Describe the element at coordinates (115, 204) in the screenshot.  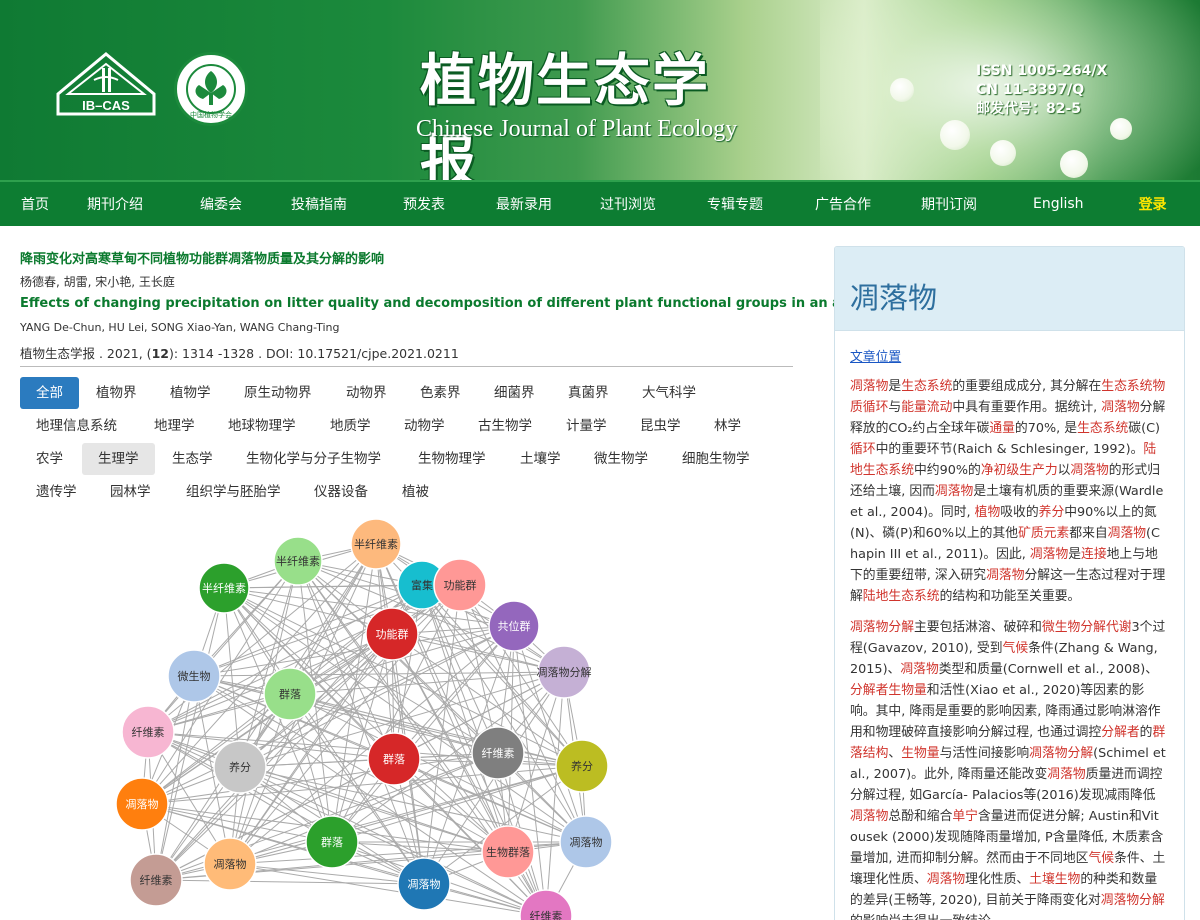
I see `nav-item-1: 期刊介绍` at that location.